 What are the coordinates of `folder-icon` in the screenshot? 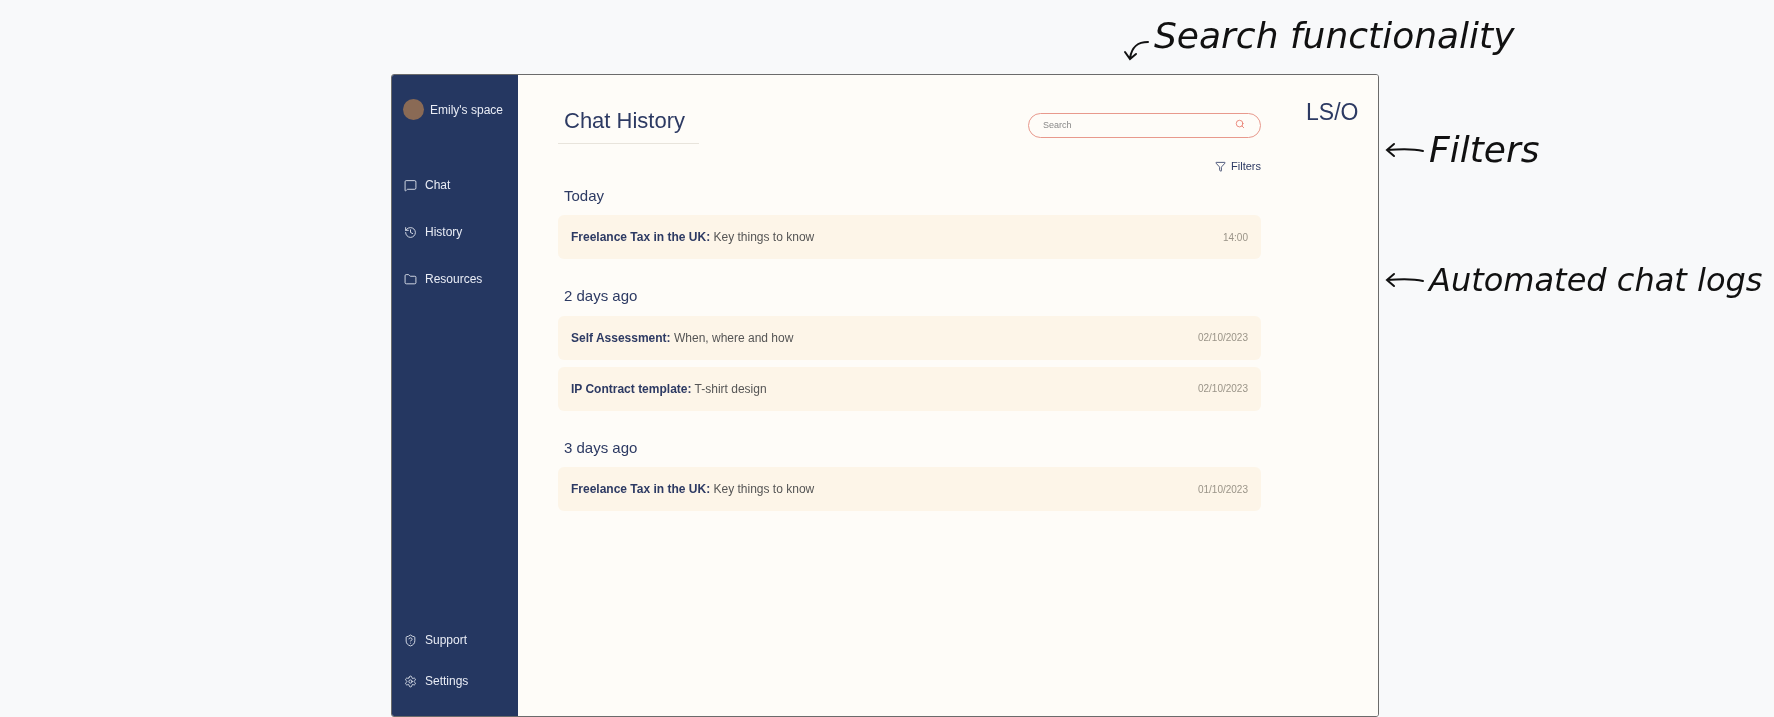 It's located at (410, 279).